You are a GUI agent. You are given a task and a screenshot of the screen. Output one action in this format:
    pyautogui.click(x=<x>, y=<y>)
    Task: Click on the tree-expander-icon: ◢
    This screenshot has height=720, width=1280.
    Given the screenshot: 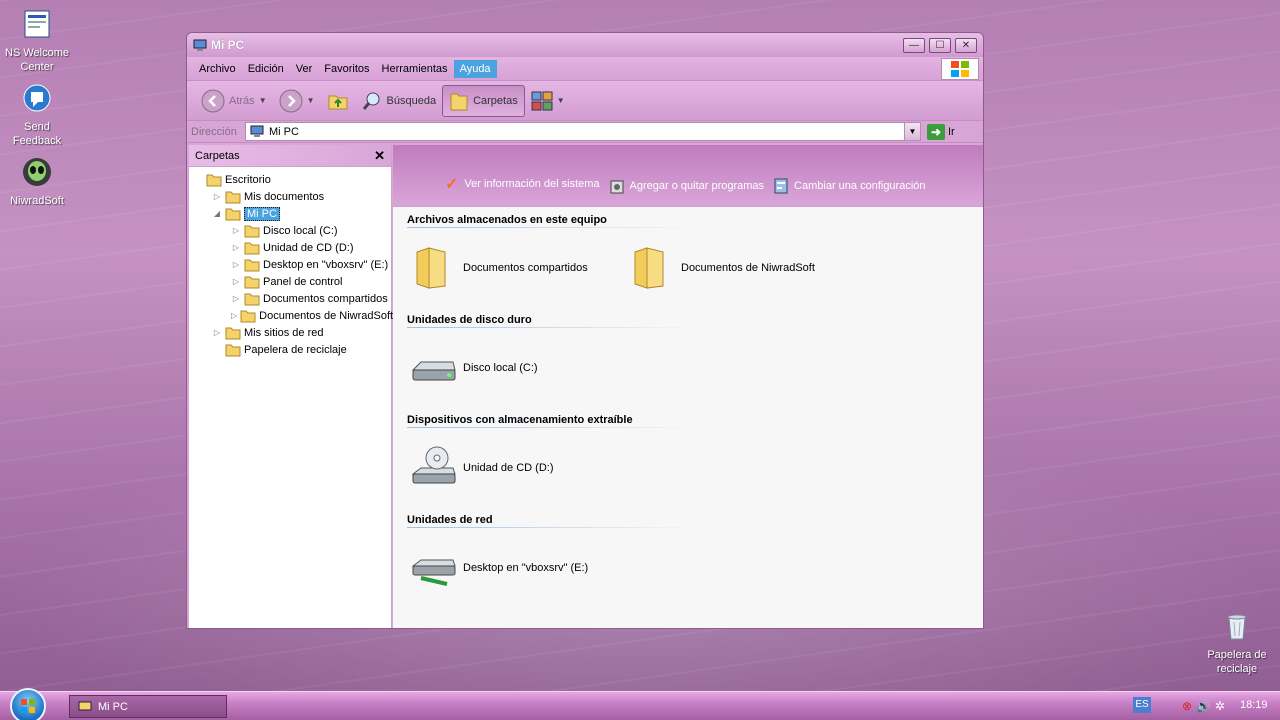 What is the action you would take?
    pyautogui.click(x=217, y=213)
    